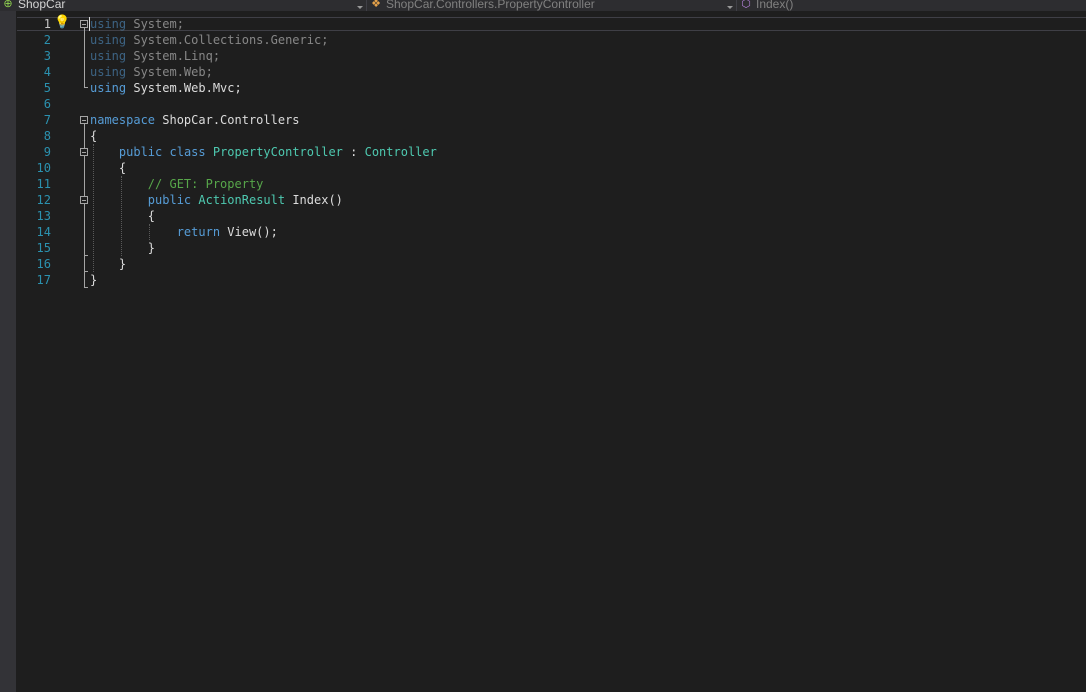  What do you see at coordinates (242, 200) in the screenshot?
I see `code-token: ActionResult` at bounding box center [242, 200].